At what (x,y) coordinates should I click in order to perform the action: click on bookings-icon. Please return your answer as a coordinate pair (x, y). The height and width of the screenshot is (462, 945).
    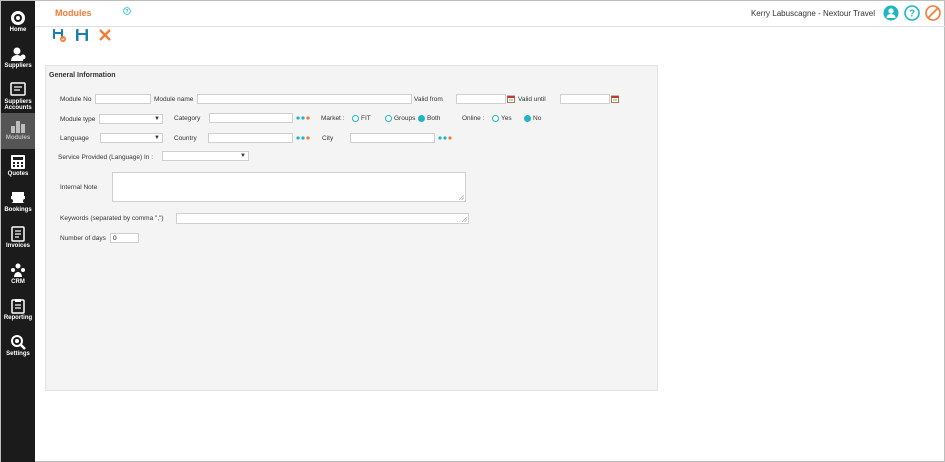
    Looking at the image, I should click on (18, 197).